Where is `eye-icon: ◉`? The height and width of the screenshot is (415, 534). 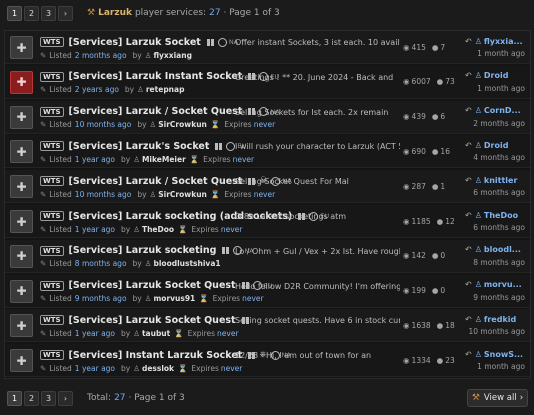
eye-icon: ◉ is located at coordinates (406, 221).